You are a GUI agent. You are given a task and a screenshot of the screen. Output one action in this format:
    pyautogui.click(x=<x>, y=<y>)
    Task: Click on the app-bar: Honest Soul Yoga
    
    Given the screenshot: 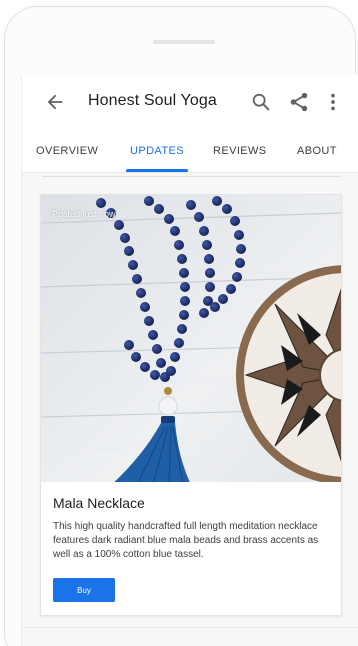 What is the action you would take?
    pyautogui.click(x=190, y=102)
    